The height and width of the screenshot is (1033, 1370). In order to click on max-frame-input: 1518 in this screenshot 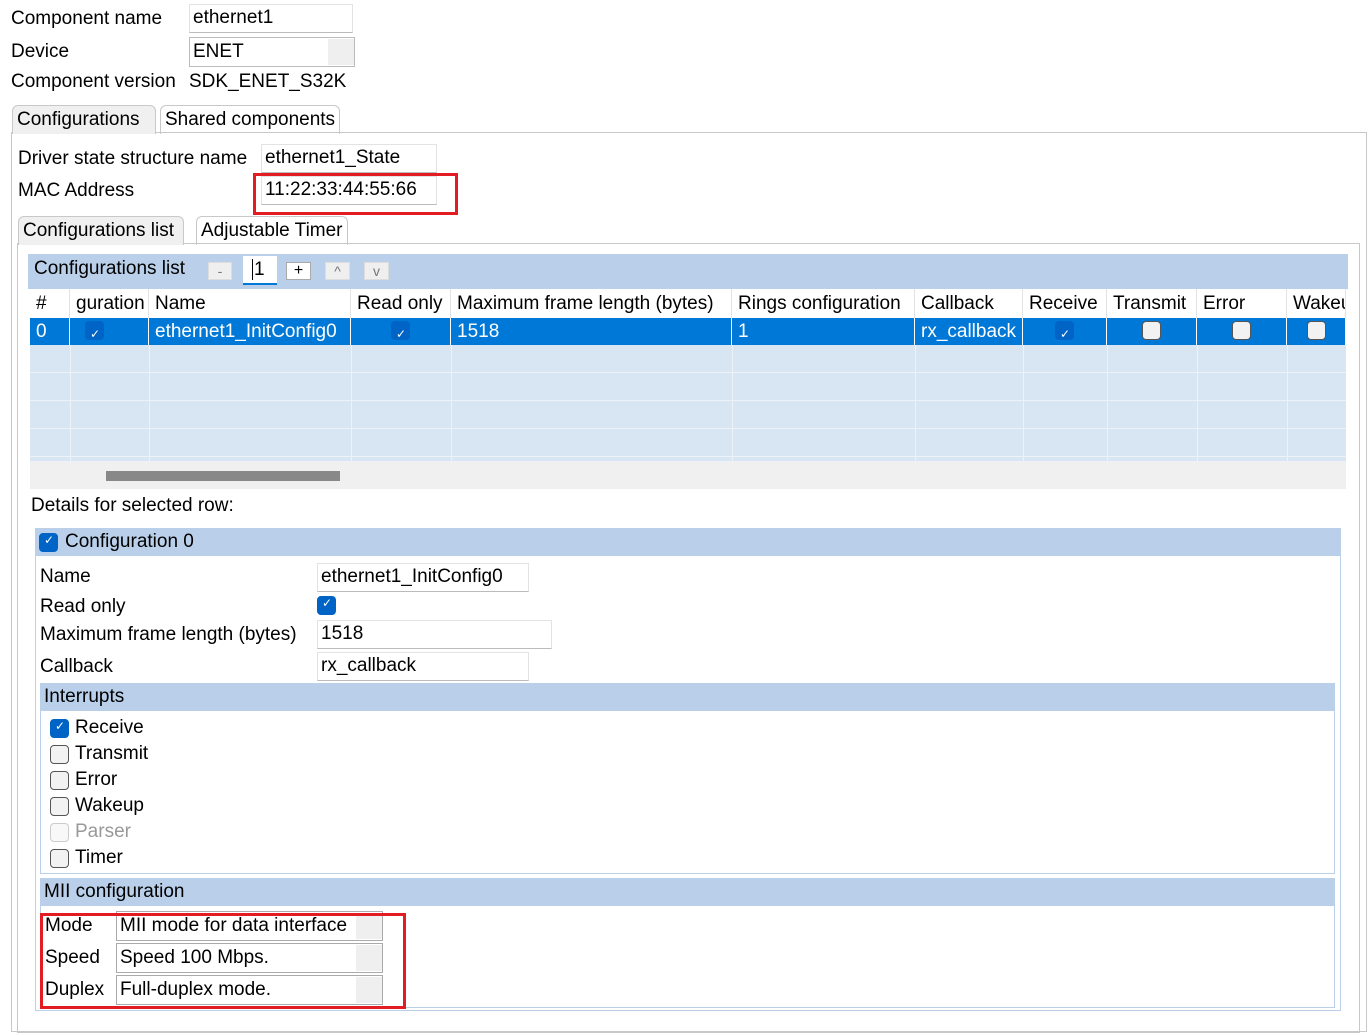, I will do `click(434, 634)`.